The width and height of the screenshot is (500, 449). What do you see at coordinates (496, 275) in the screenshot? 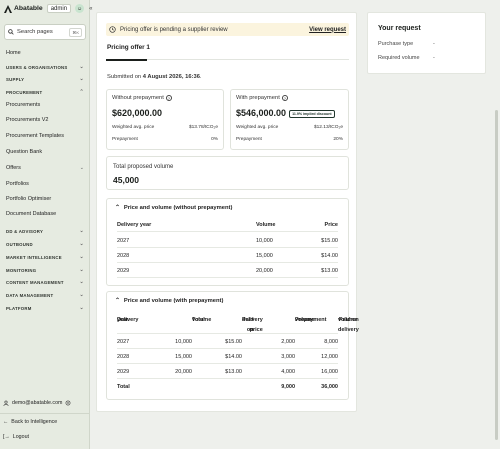
I see `page-scrollbar` at bounding box center [496, 275].